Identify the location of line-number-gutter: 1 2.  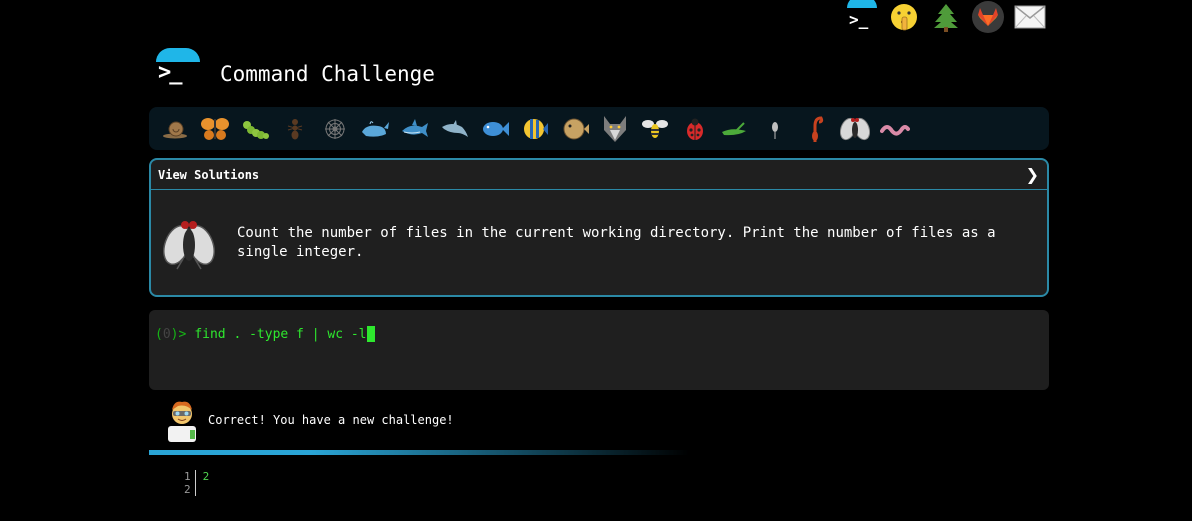
(190, 483).